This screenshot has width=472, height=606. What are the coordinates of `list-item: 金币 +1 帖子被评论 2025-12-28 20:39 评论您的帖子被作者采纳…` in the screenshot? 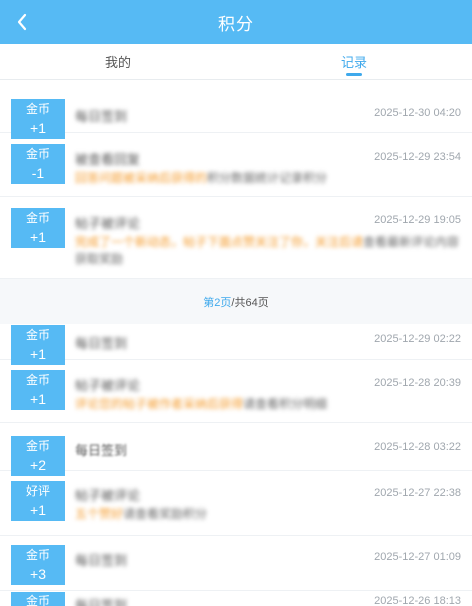 It's located at (236, 391).